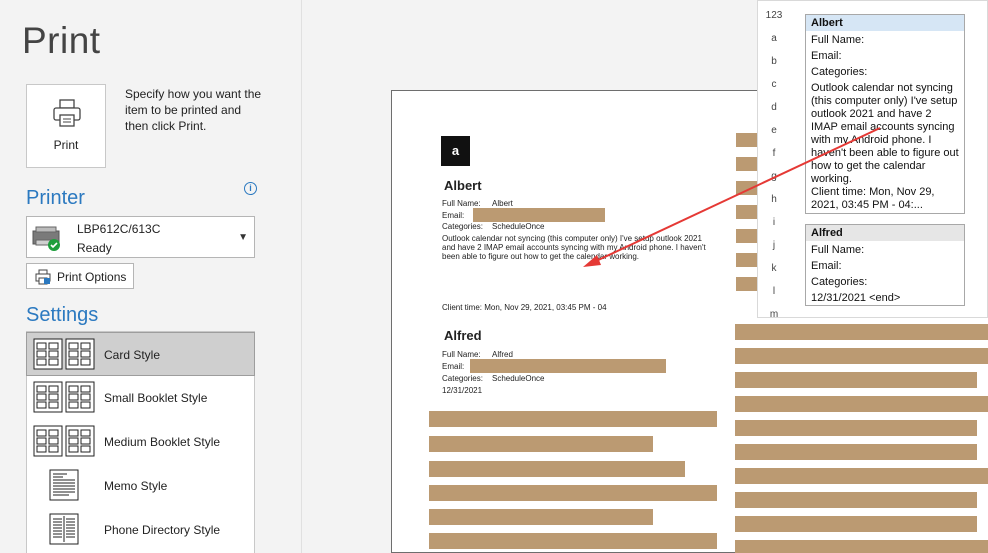 This screenshot has height=553, width=988. Describe the element at coordinates (774, 181) in the screenshot. I see `index-tab: g` at that location.